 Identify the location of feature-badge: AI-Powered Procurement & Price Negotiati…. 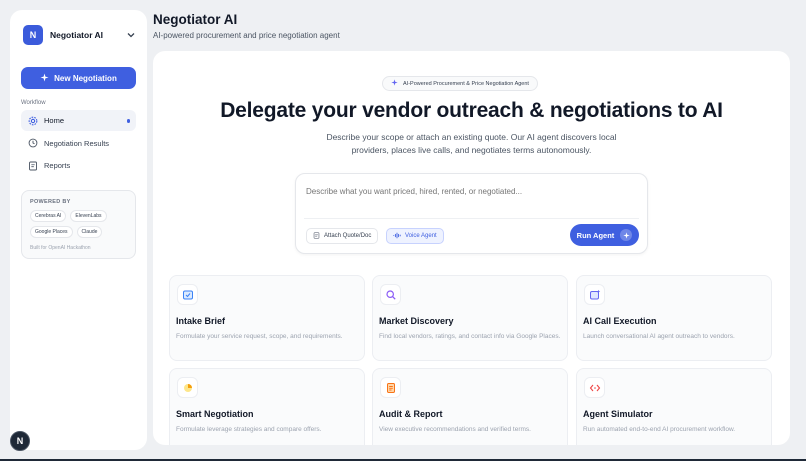
(460, 83).